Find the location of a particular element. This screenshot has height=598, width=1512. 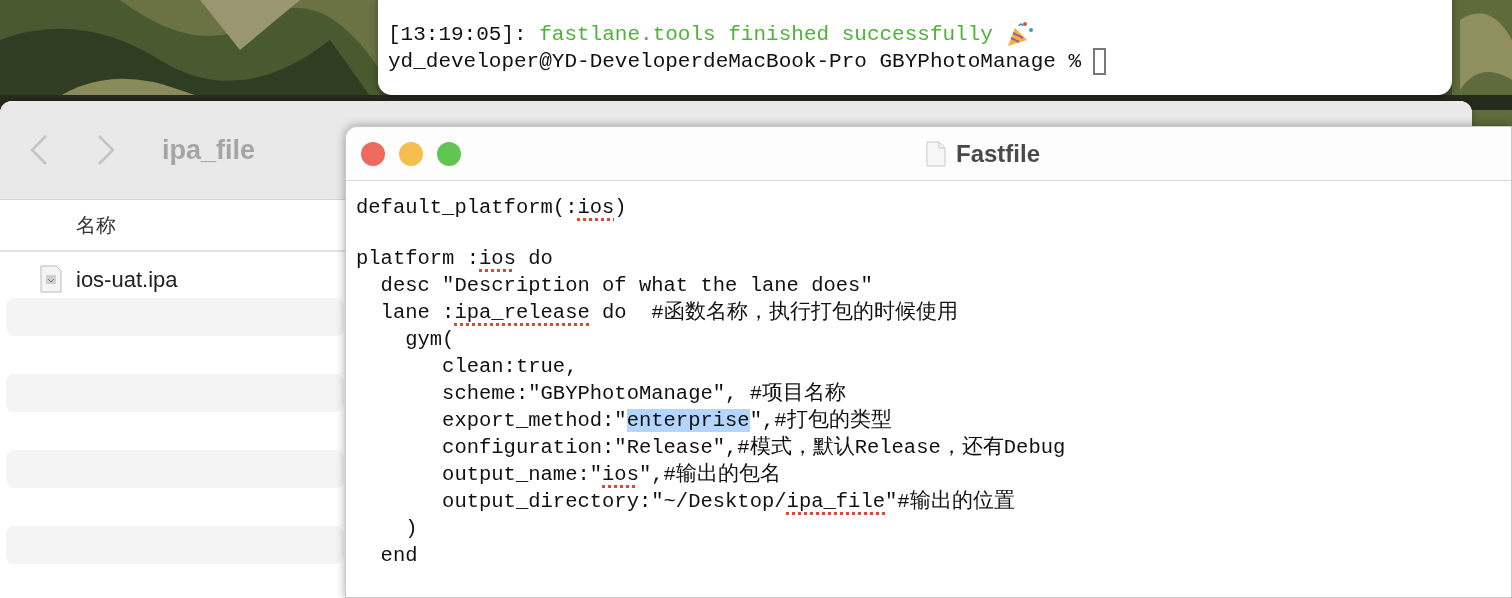

column-header: 名称 is located at coordinates (96, 225).